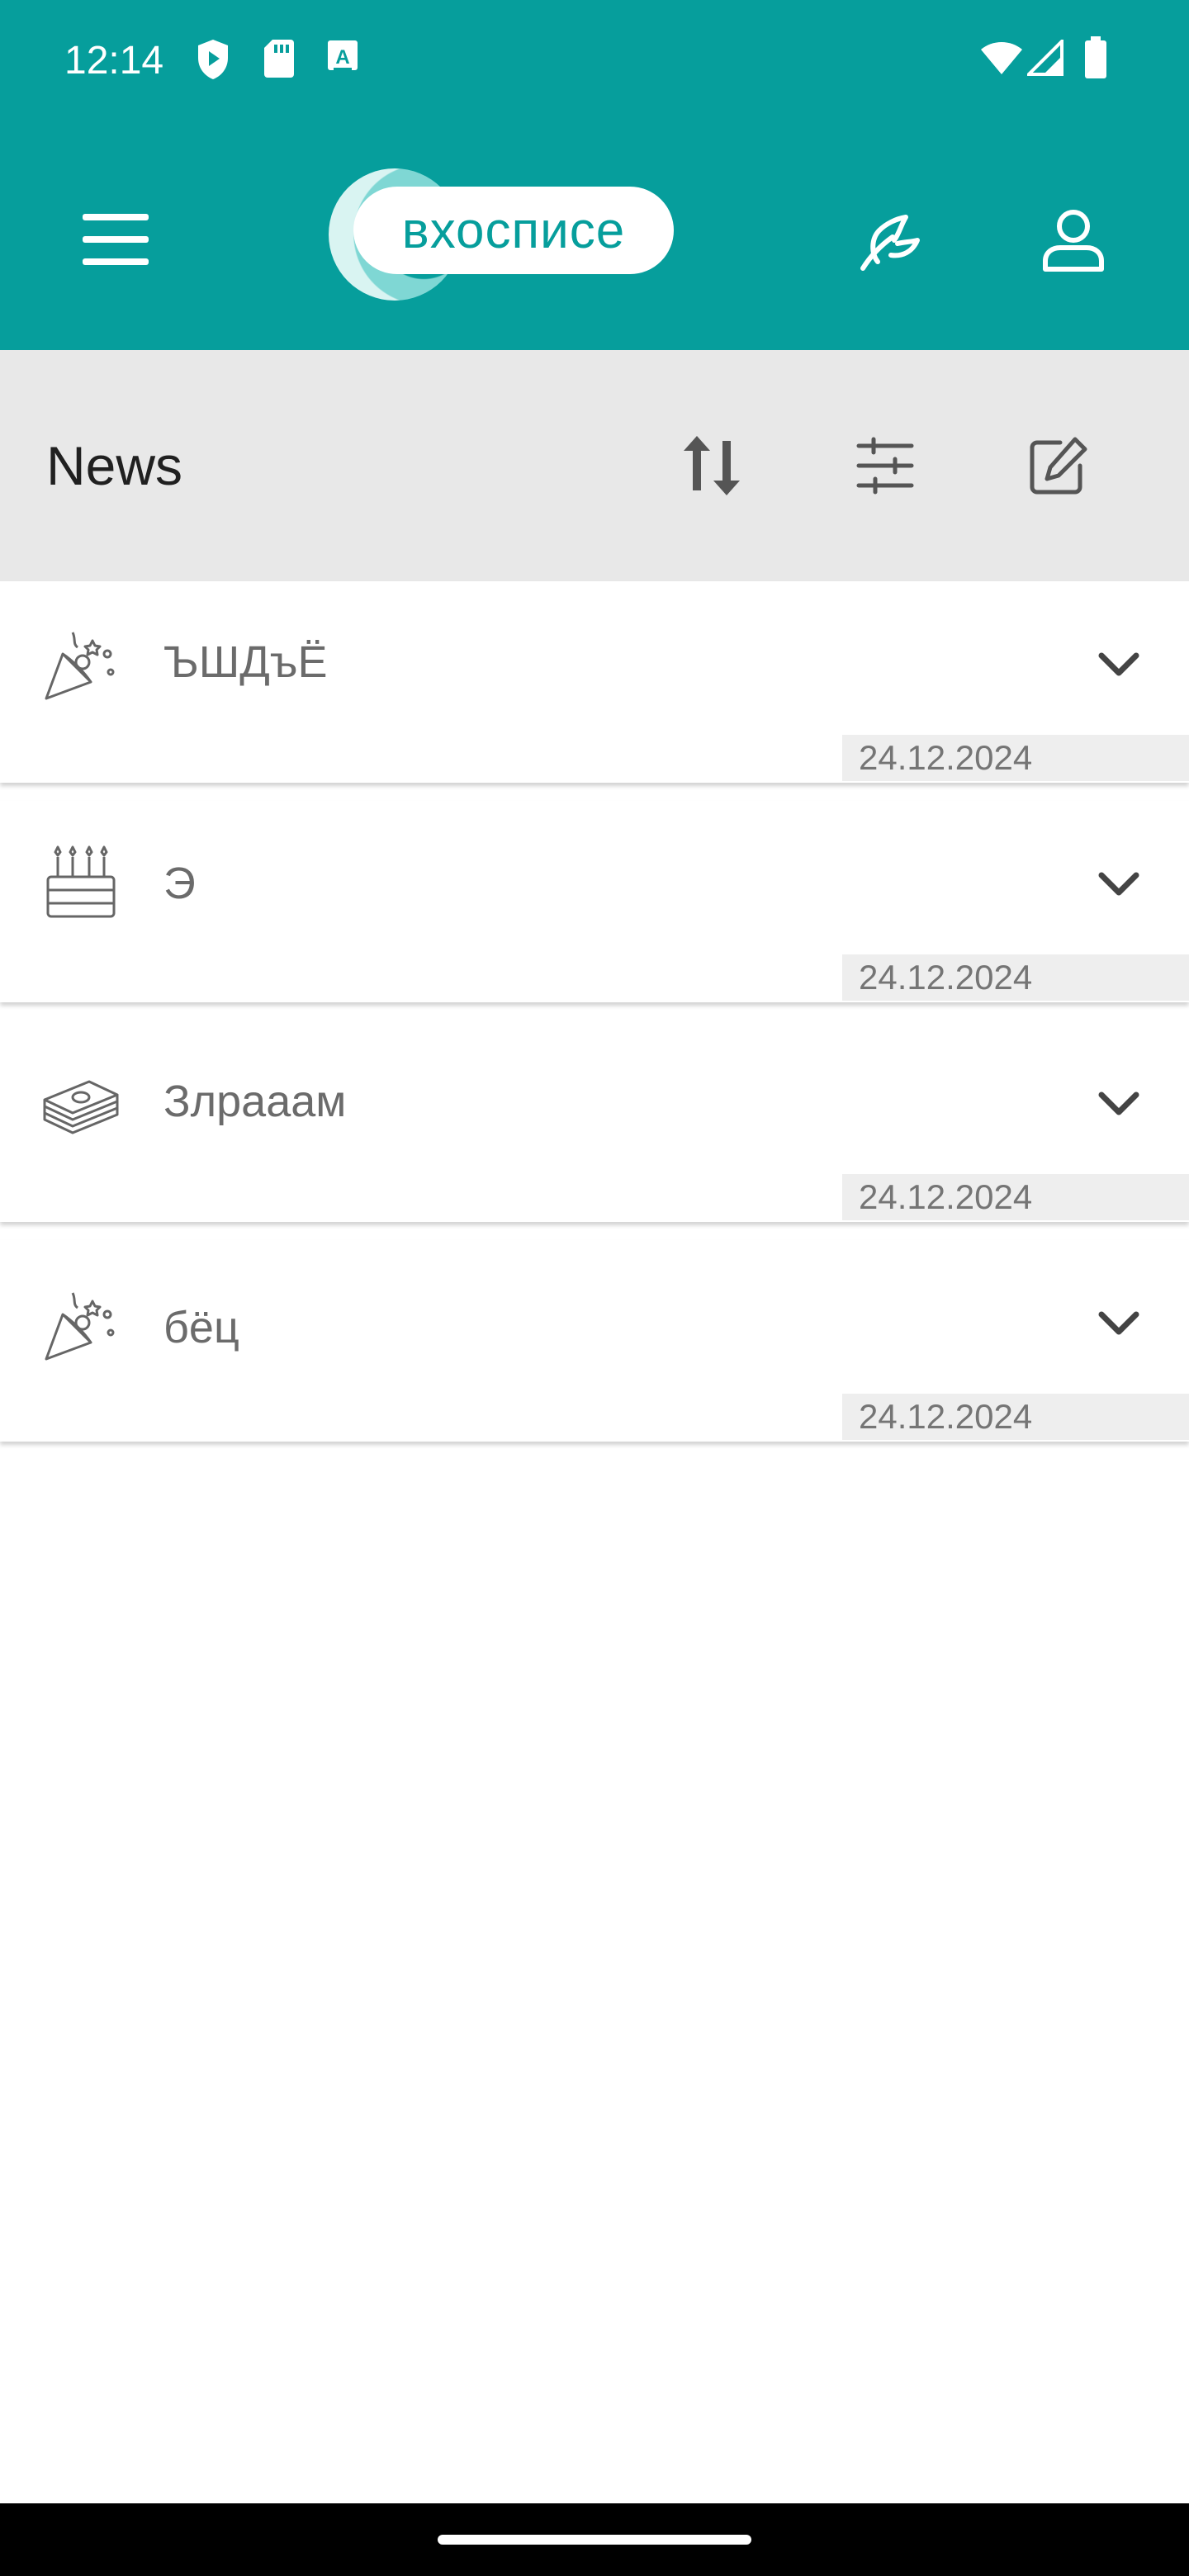  I want to click on filter-button, so click(885, 465).